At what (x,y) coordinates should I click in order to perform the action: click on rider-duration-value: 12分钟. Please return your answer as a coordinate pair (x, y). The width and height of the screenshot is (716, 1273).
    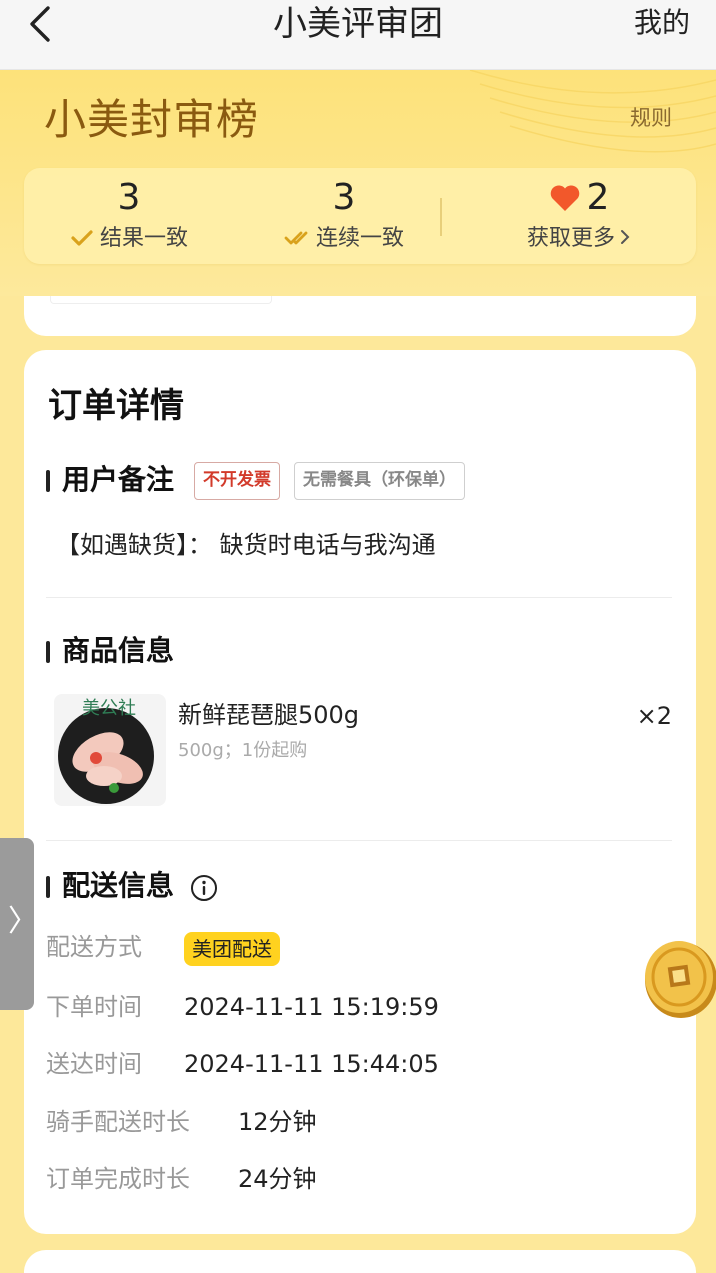
    Looking at the image, I should click on (277, 1122).